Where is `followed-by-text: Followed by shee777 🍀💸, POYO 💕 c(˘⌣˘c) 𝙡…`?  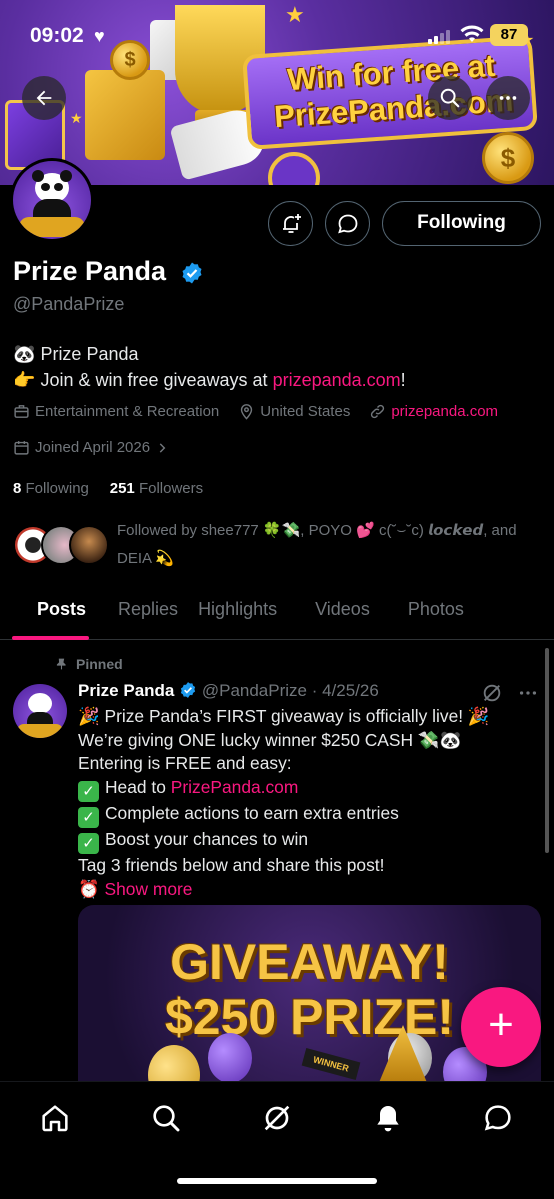
followed-by-text: Followed by shee777 🍀💸, POYO 💕 c(˘⌣˘c) 𝙡… is located at coordinates (332, 545).